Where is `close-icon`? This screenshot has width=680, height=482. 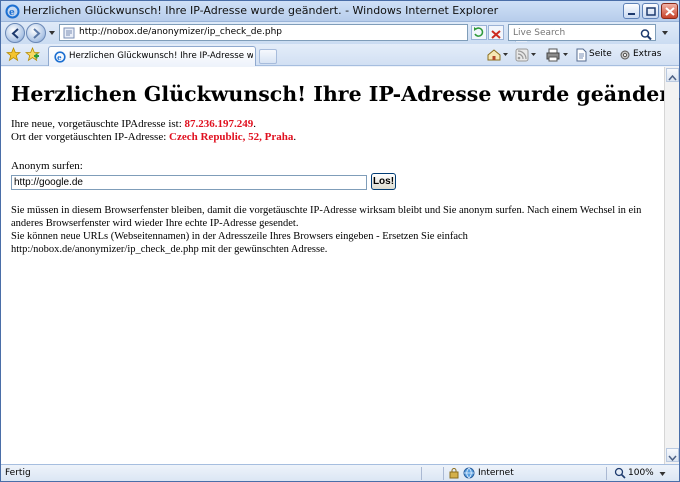
close-icon is located at coordinates (670, 11).